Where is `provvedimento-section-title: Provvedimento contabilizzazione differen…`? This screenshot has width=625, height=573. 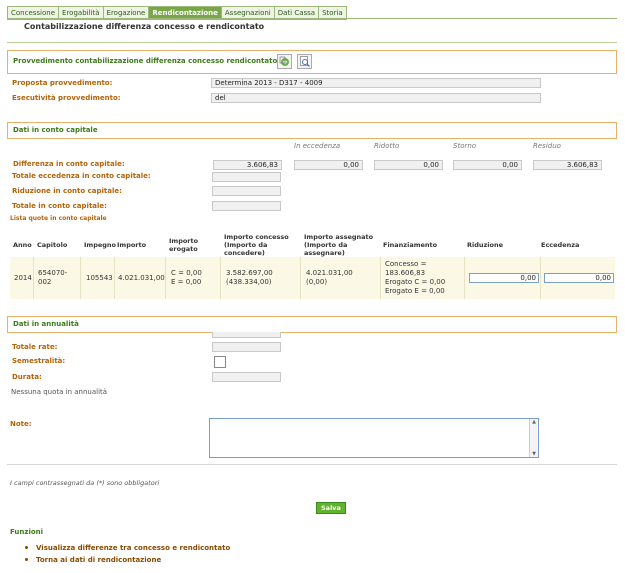 provvedimento-section-title: Provvedimento contabilizzazione differen… is located at coordinates (151, 61).